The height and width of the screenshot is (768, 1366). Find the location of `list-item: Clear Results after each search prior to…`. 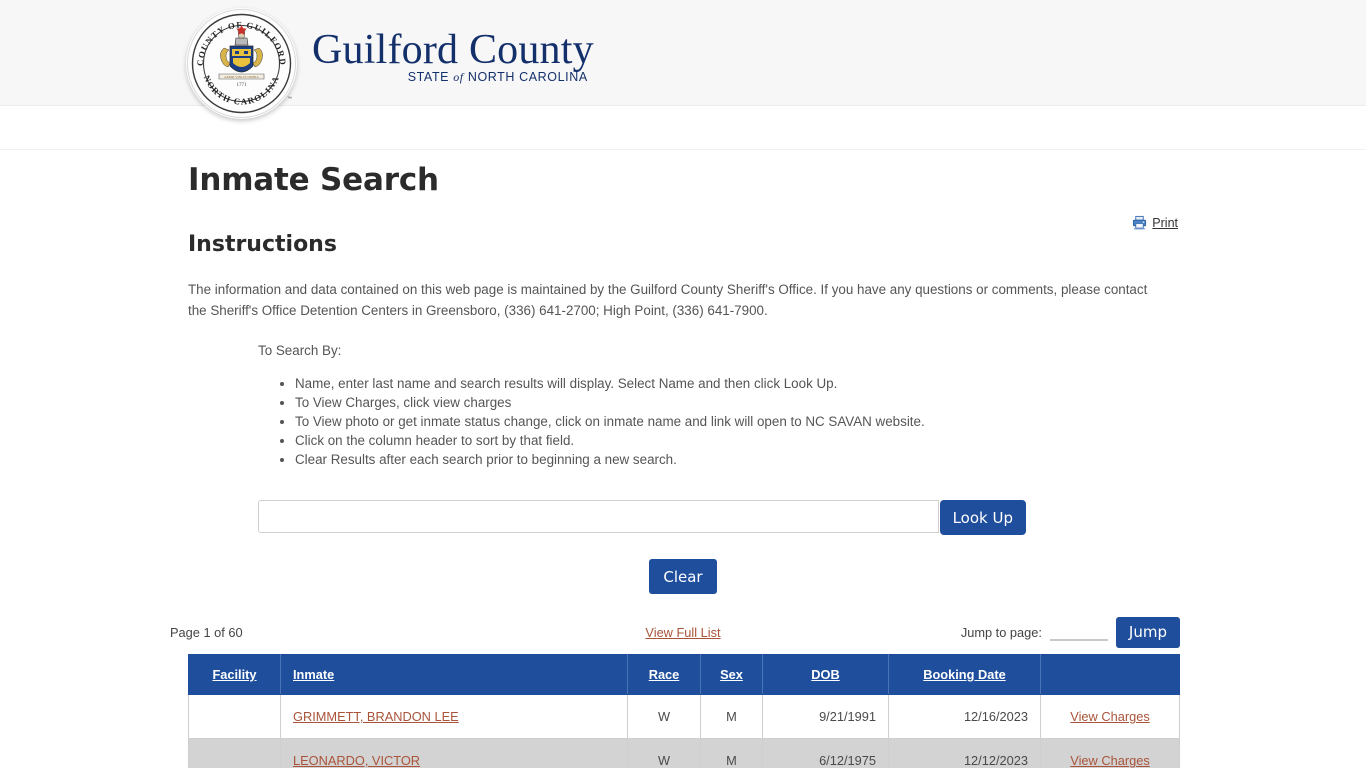

list-item: Clear Results after each search prior to… is located at coordinates (736, 459).